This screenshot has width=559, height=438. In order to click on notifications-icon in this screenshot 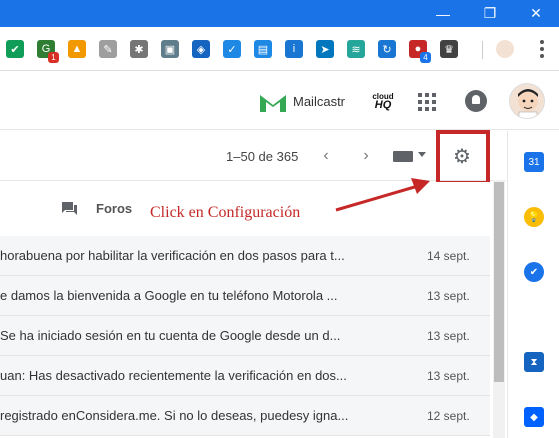, I will do `click(476, 101)`.